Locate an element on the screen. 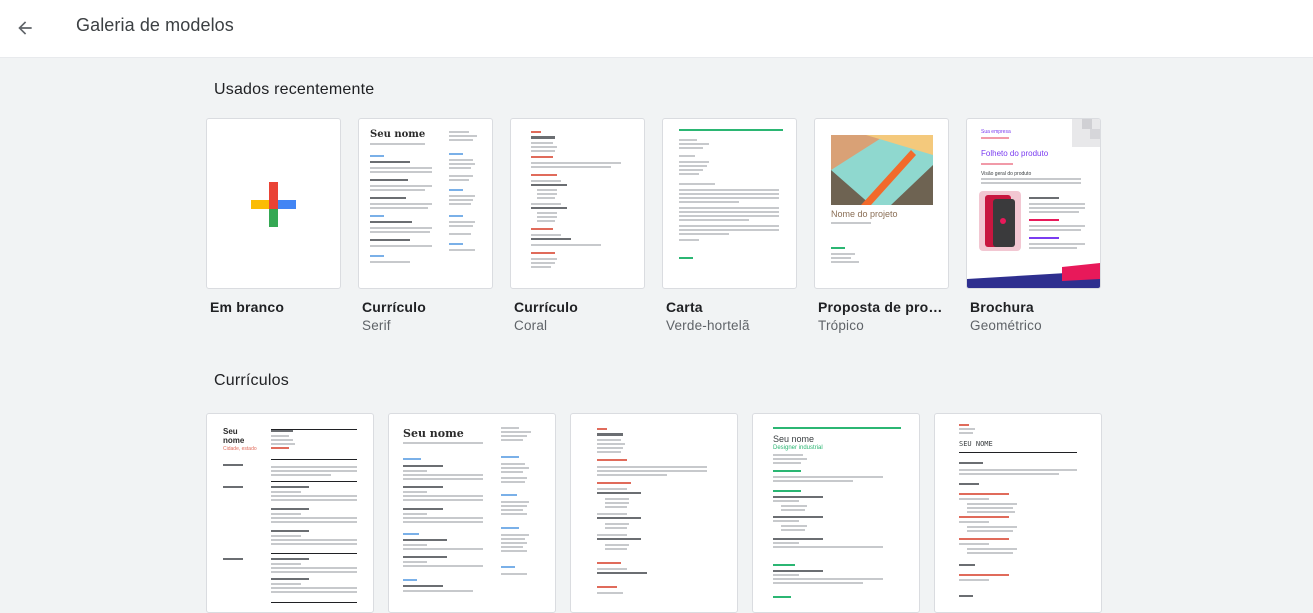 The image size is (1313, 613). template-name: Carta is located at coordinates (684, 307).